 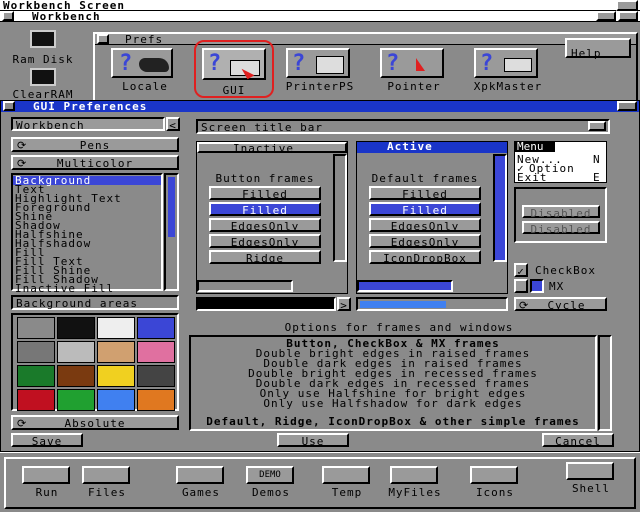 What do you see at coordinates (425, 225) in the screenshot?
I see `active-btn-3: EdgesOnly` at bounding box center [425, 225].